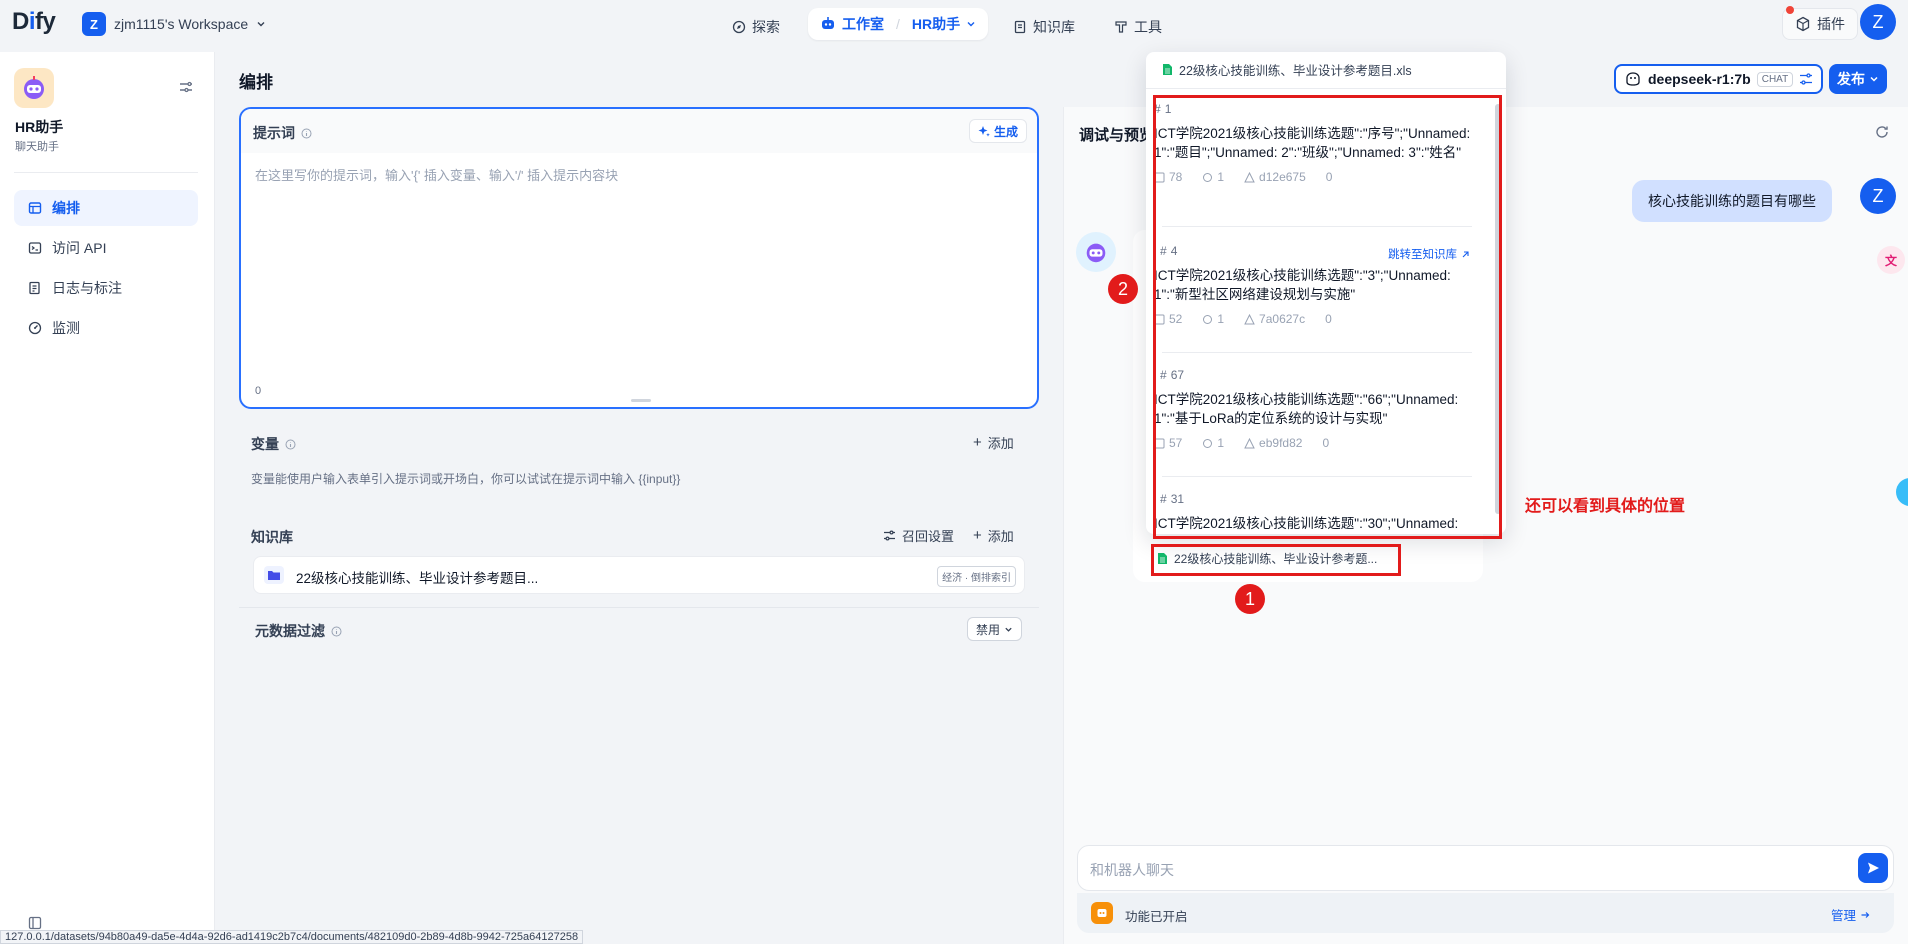 The width and height of the screenshot is (1908, 944). Describe the element at coordinates (1295, 71) in the screenshot. I see `popup-file-name: 22级核心技能训练、毕业设计参考题目.xls` at that location.